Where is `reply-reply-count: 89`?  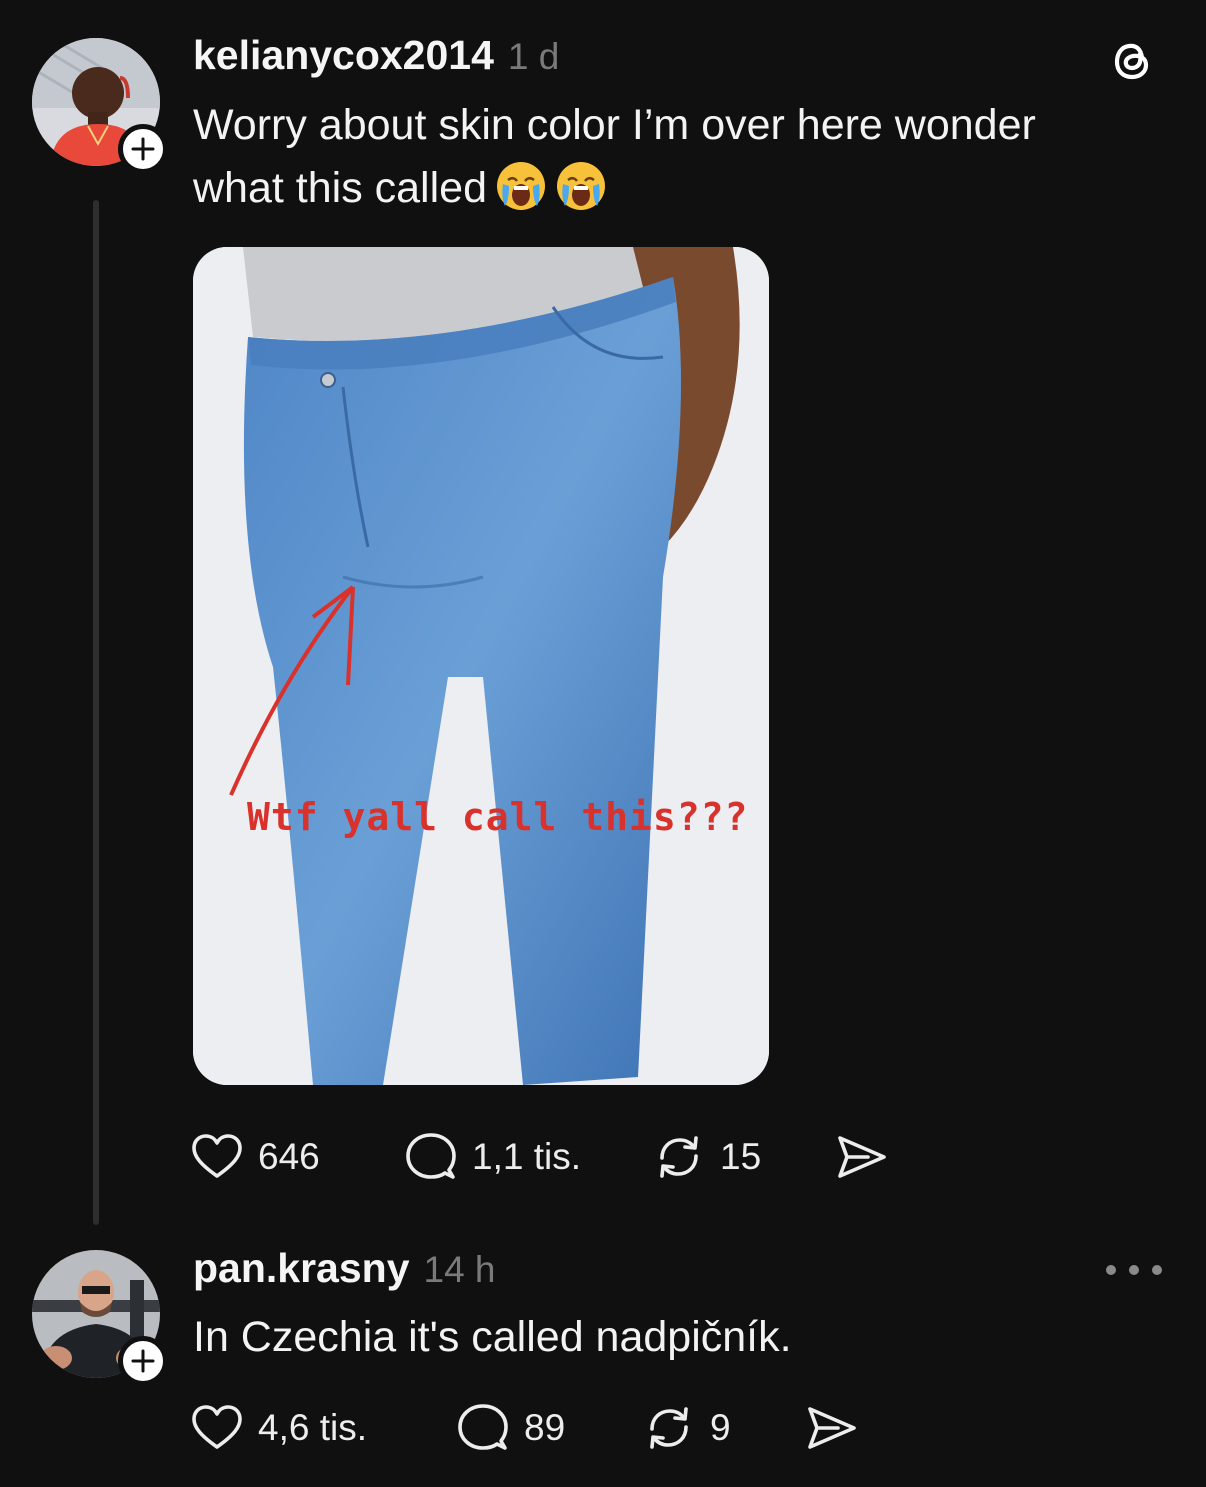
reply-reply-count: 89 is located at coordinates (545, 1427).